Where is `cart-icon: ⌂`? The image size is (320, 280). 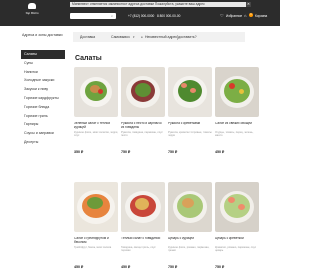 cart-icon: ⌂ is located at coordinates (245, 16).